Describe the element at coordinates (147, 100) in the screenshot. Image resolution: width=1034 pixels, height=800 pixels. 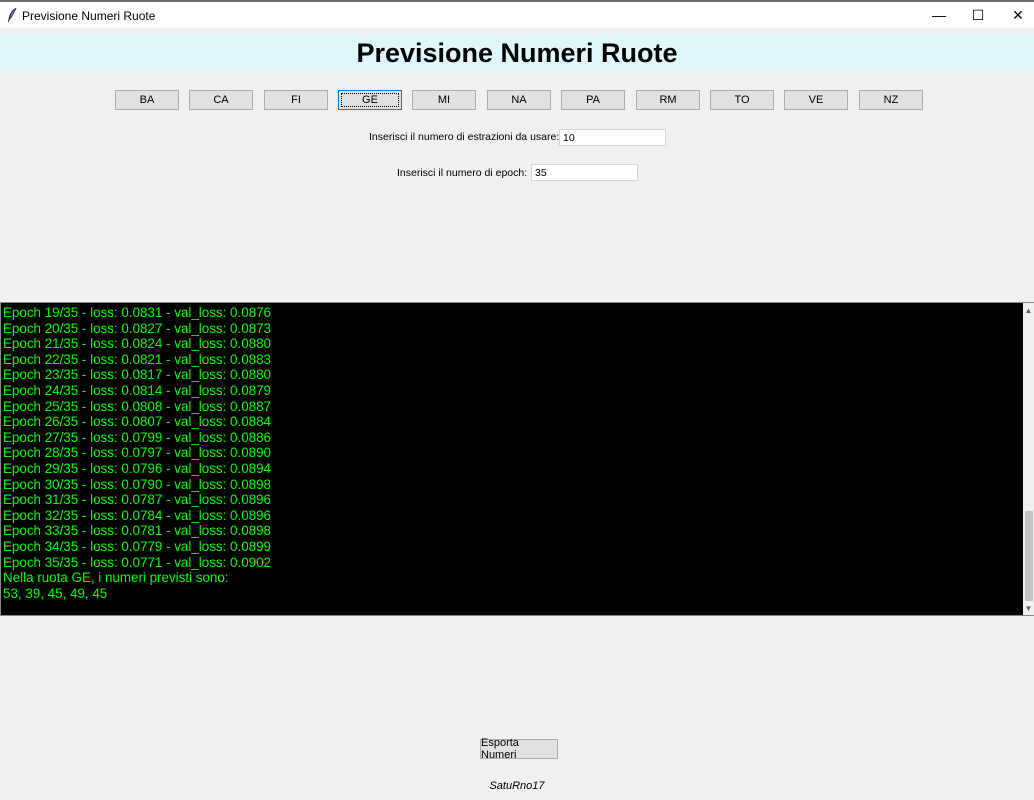
I see `wheel-button-ba: BA` at that location.